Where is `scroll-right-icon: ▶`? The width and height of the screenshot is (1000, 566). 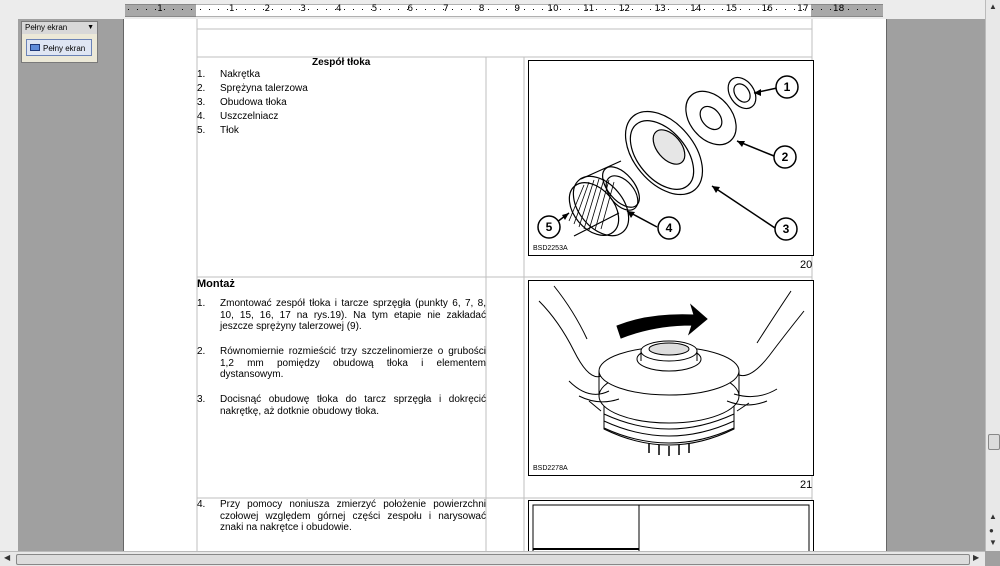
scroll-right-icon: ▶ is located at coordinates (976, 558).